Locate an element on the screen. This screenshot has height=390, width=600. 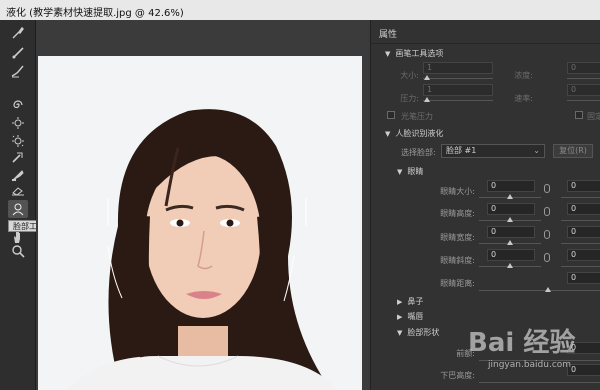
stylus-pressure-label: 光笔压力 is located at coordinates (417, 116).